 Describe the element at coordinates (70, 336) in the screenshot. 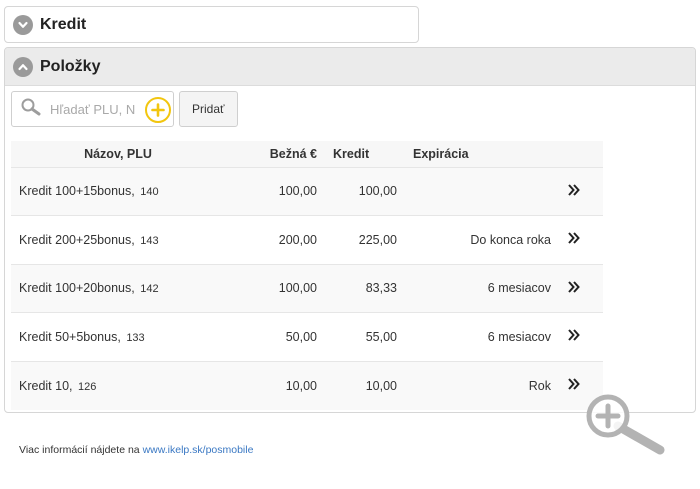

I see `row-name: Kredit 50+5bonus,` at that location.